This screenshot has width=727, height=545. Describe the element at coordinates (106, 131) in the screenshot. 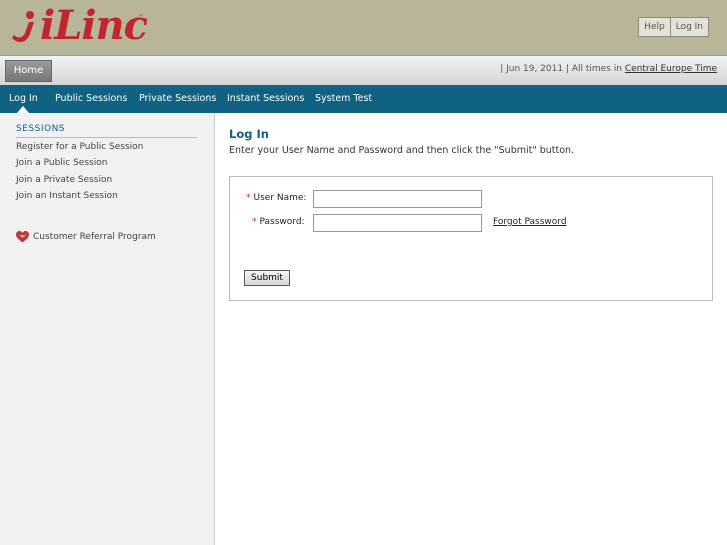

I see `sidebar-heading: SESSIONS` at that location.